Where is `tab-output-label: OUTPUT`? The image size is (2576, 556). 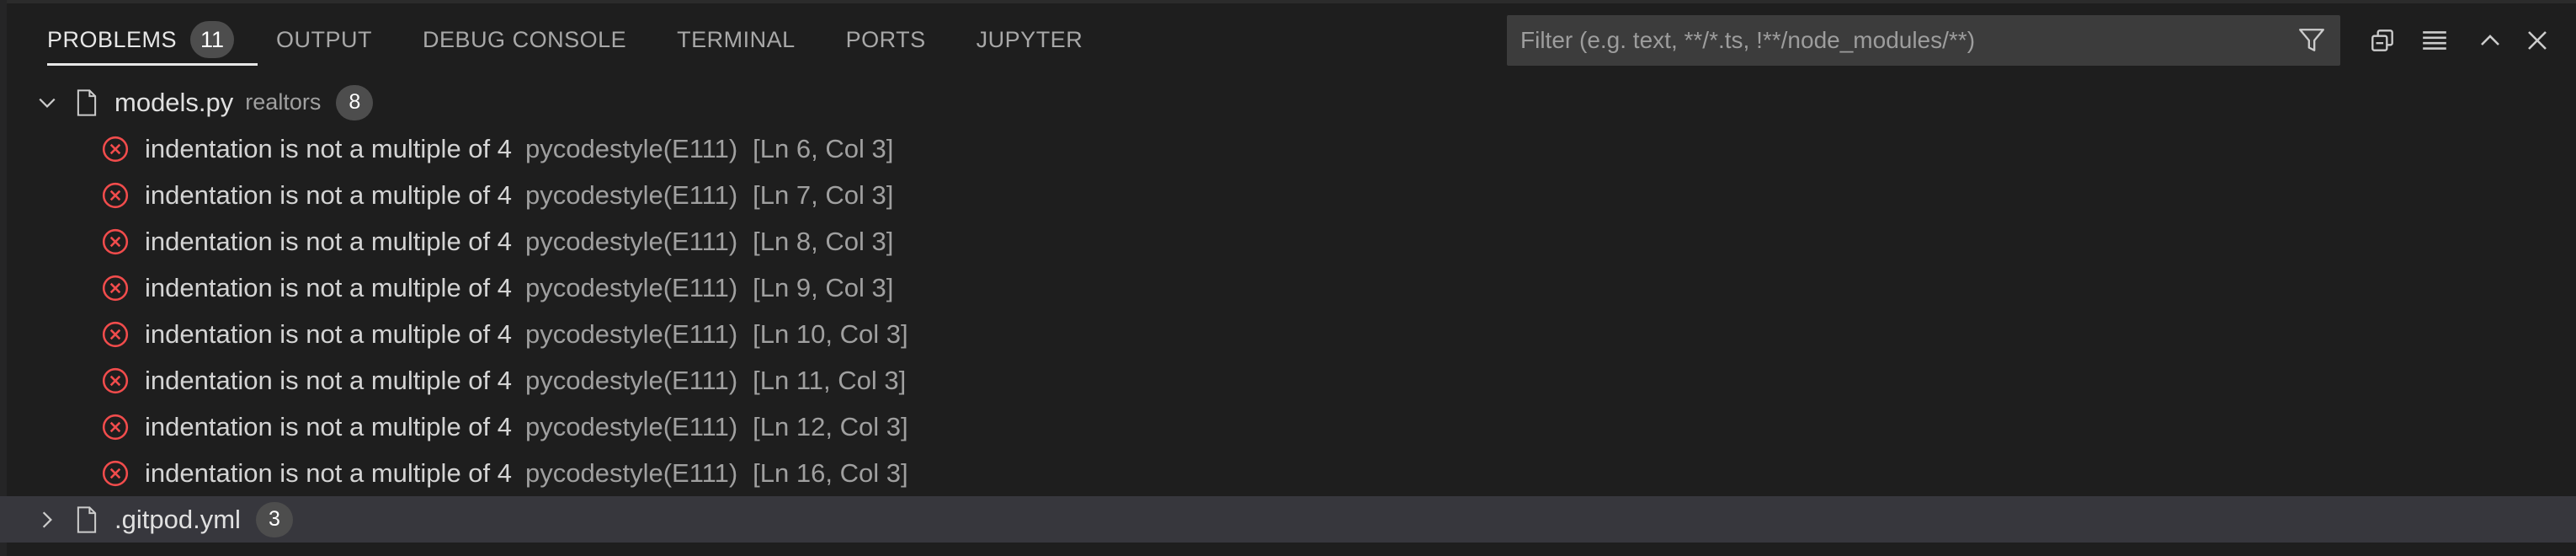 tab-output-label: OUTPUT is located at coordinates (325, 39).